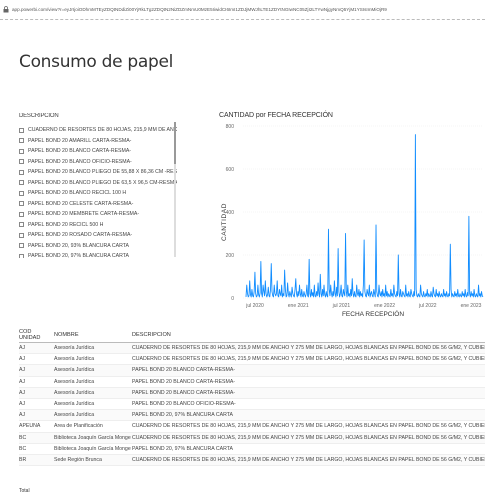 This screenshot has width=485, height=496. Describe the element at coordinates (224, 222) in the screenshot. I see `y-axis-title: CANTIDAD` at that location.